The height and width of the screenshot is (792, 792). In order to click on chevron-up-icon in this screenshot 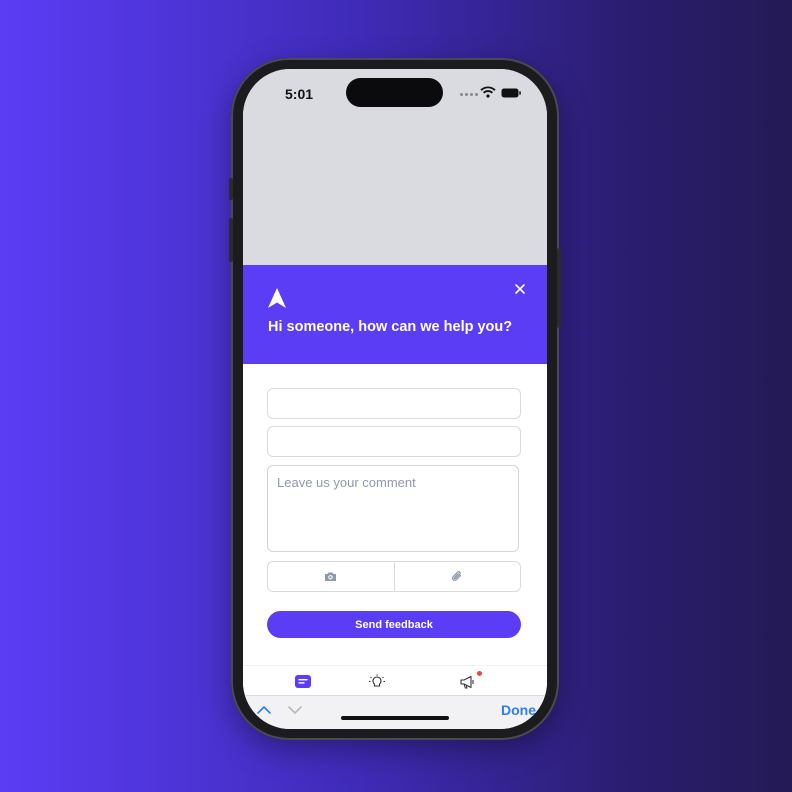, I will do `click(264, 710)`.